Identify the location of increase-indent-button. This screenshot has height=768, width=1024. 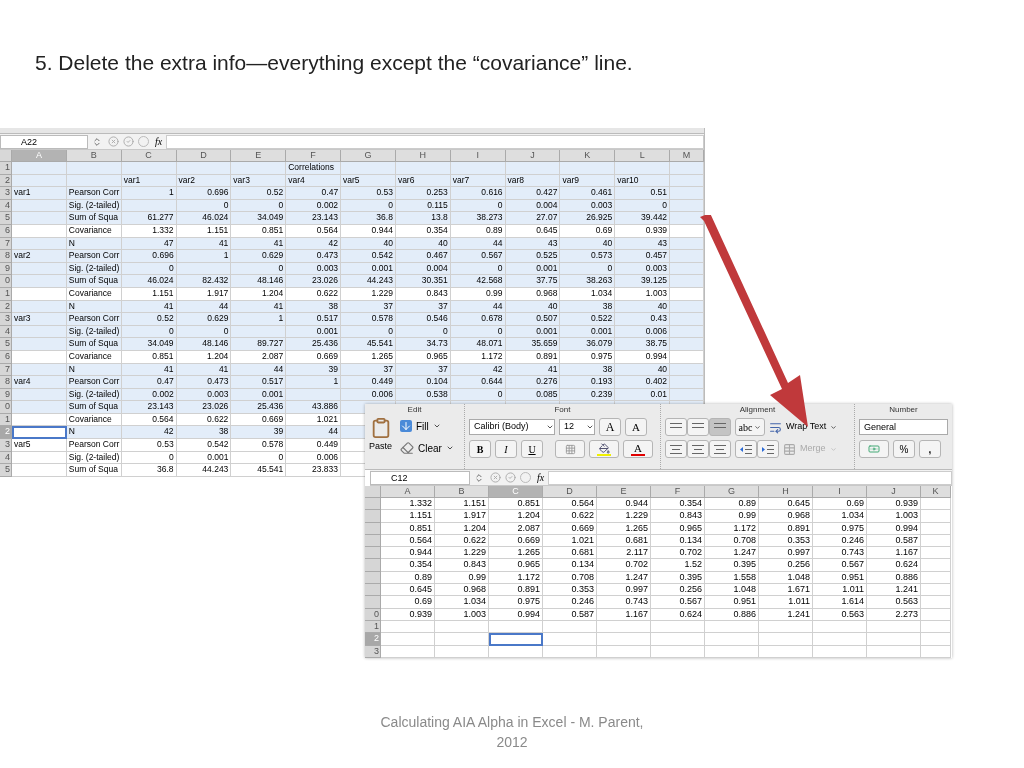
(768, 449).